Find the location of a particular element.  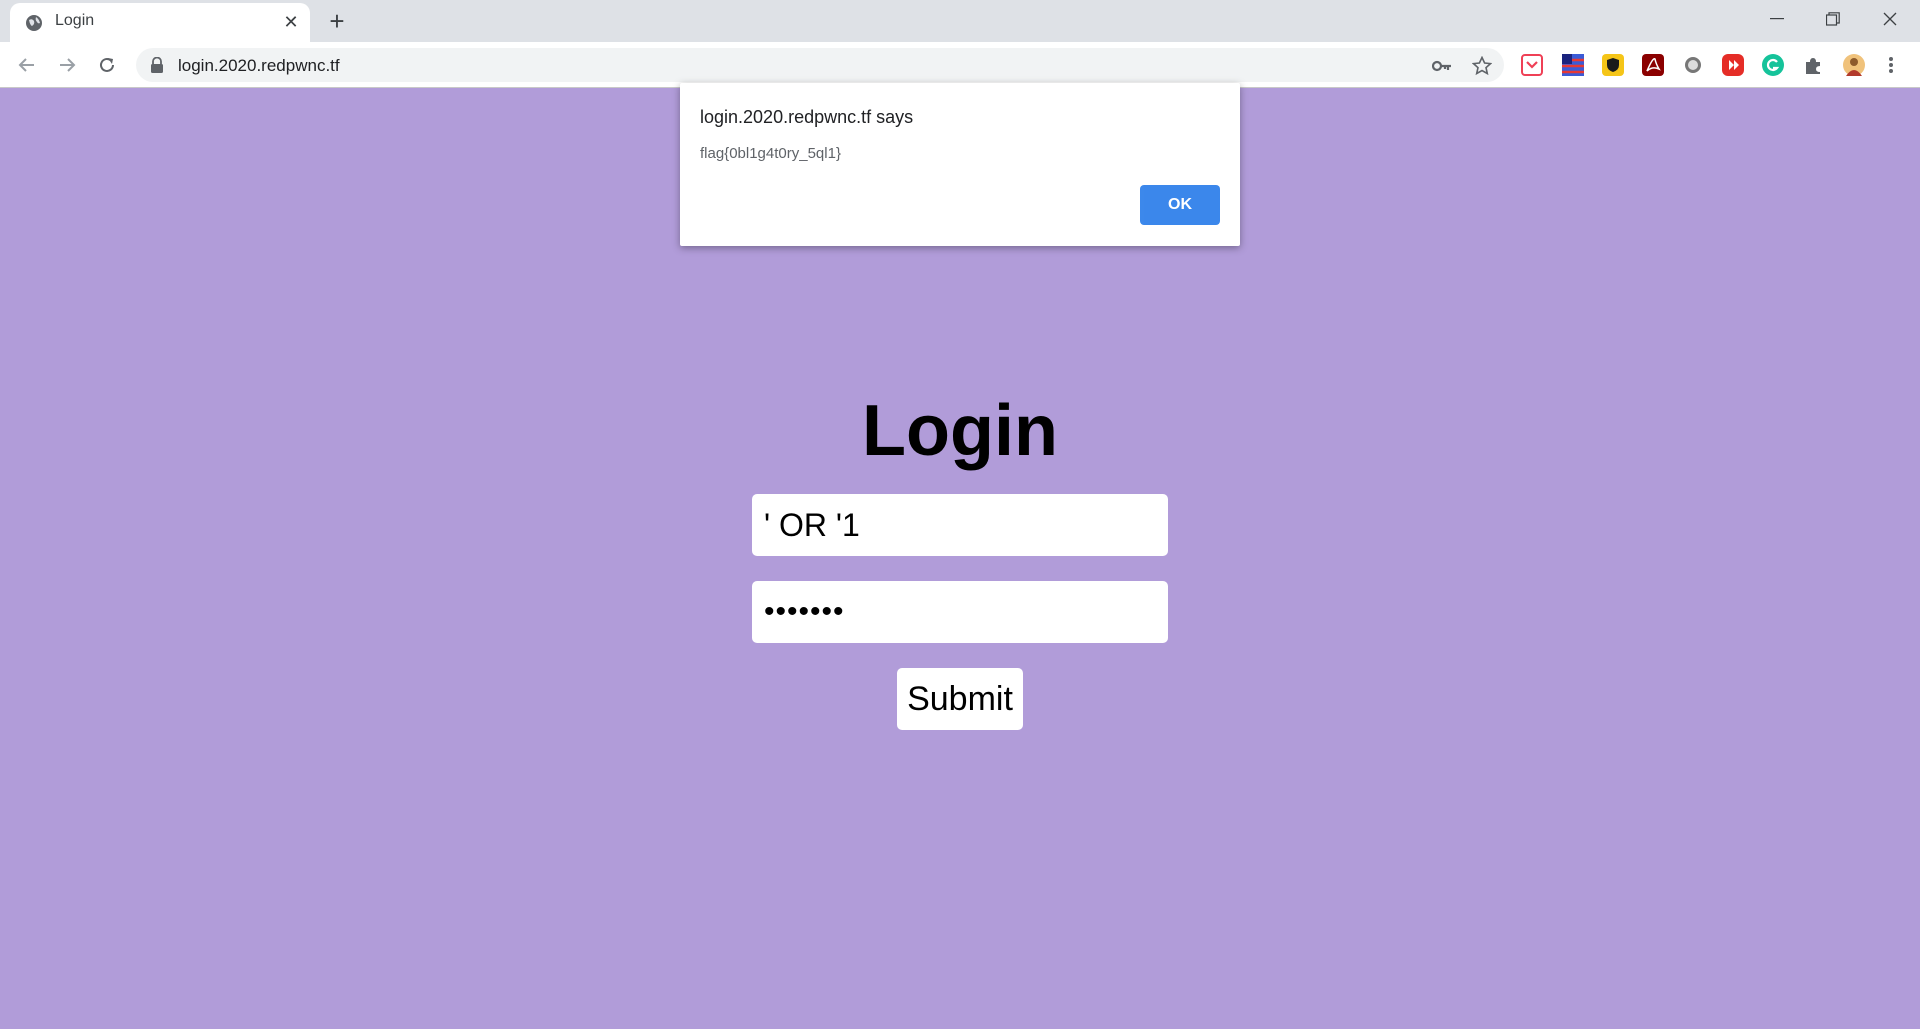

alert-message: flag{0bl1g4t0ry_5ql1} is located at coordinates (770, 153).